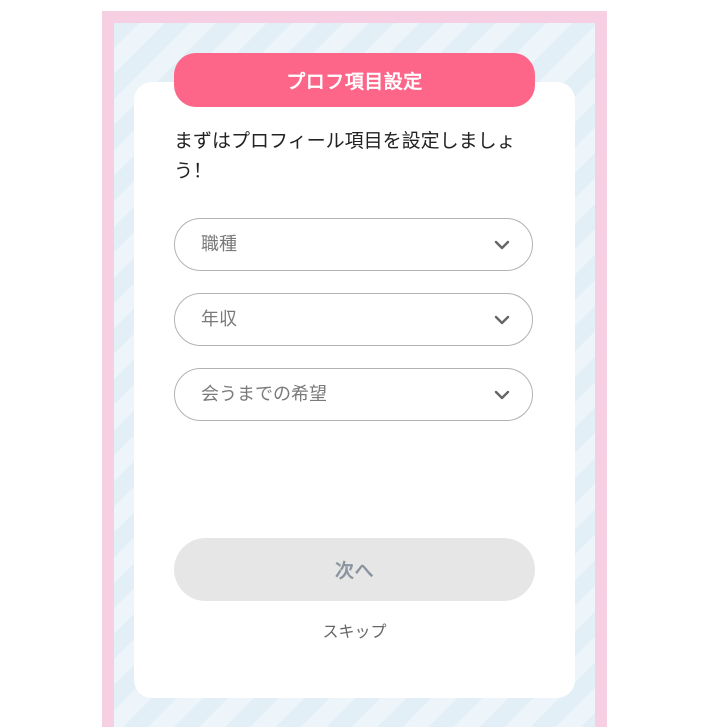  I want to click on page-title: プロフ項目設定, so click(354, 80).